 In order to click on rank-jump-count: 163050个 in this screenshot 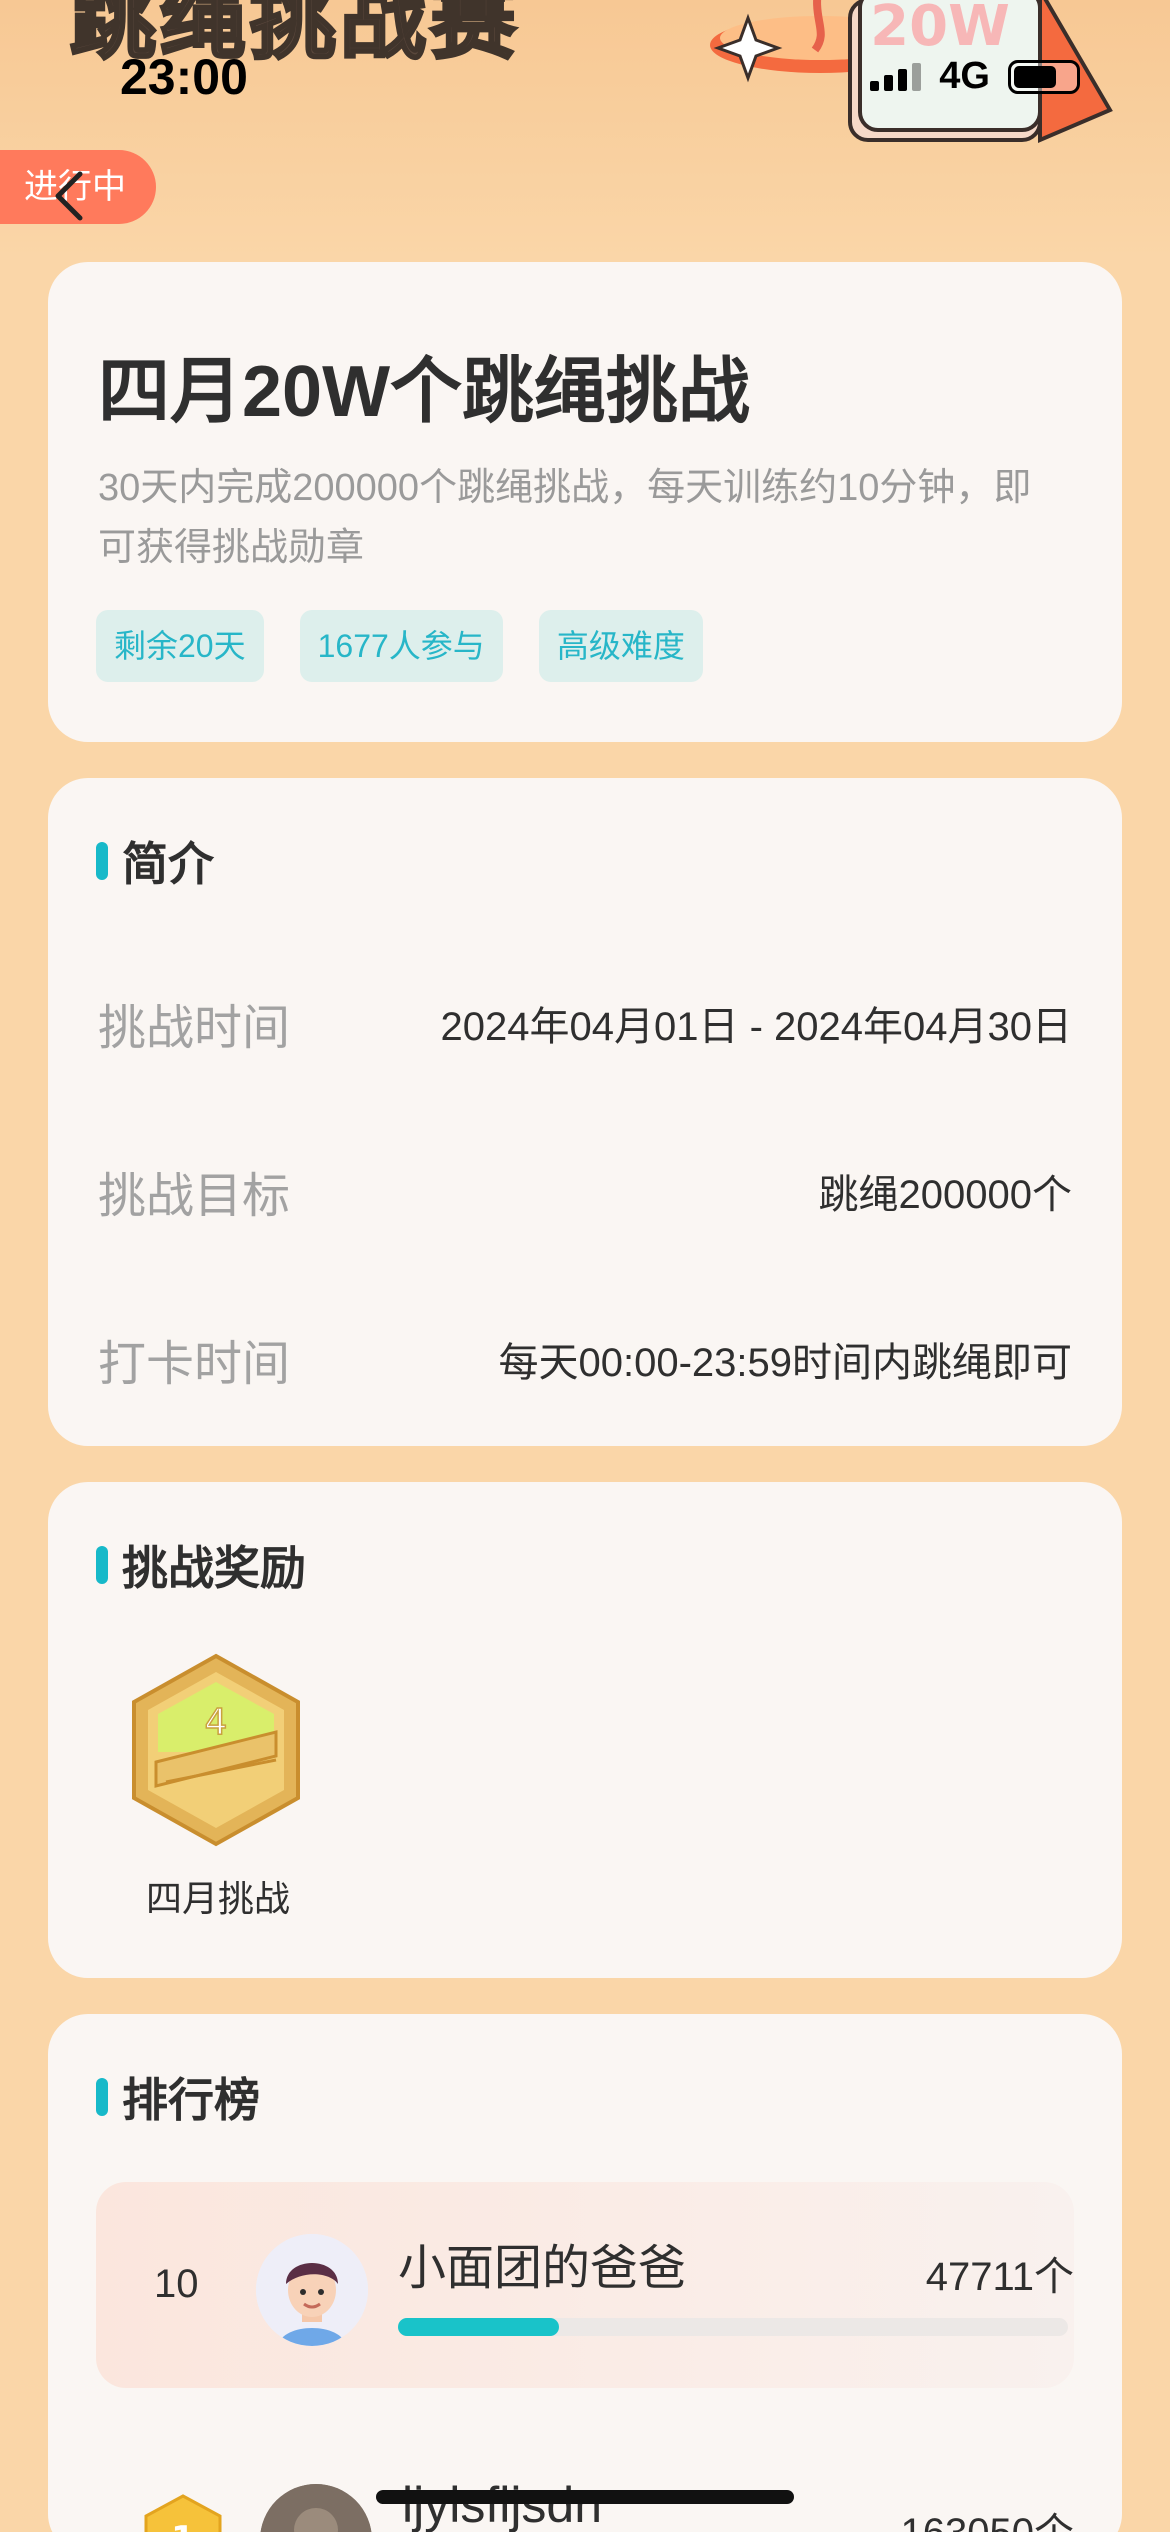, I will do `click(987, 2516)`.